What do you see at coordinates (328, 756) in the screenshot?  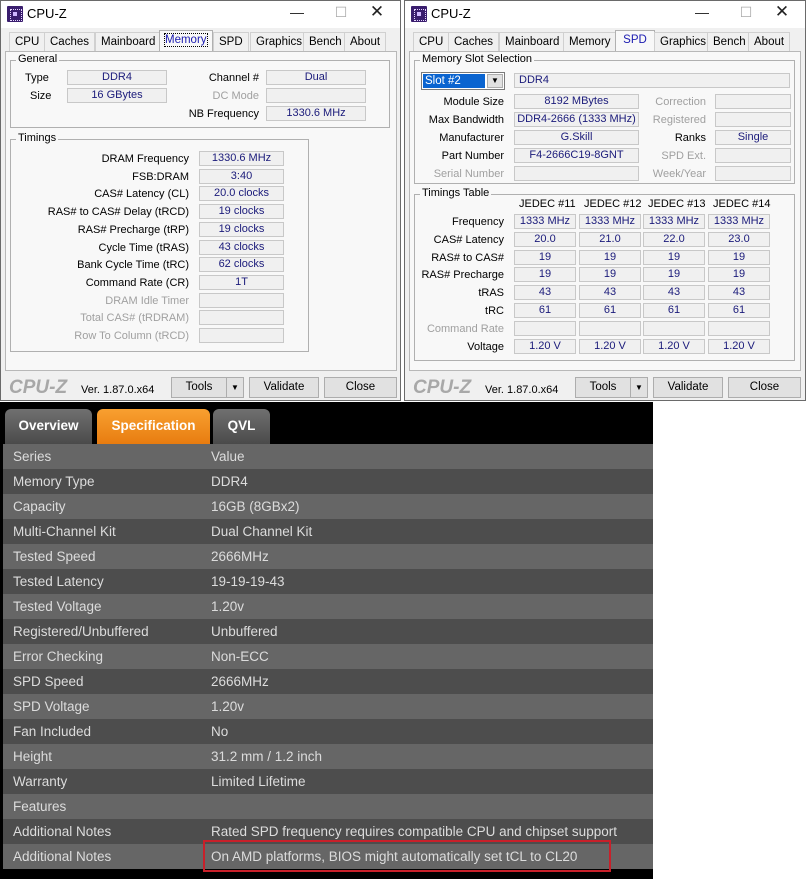 I see `spec-row: Height 31.2 mm / 1.2 inch` at bounding box center [328, 756].